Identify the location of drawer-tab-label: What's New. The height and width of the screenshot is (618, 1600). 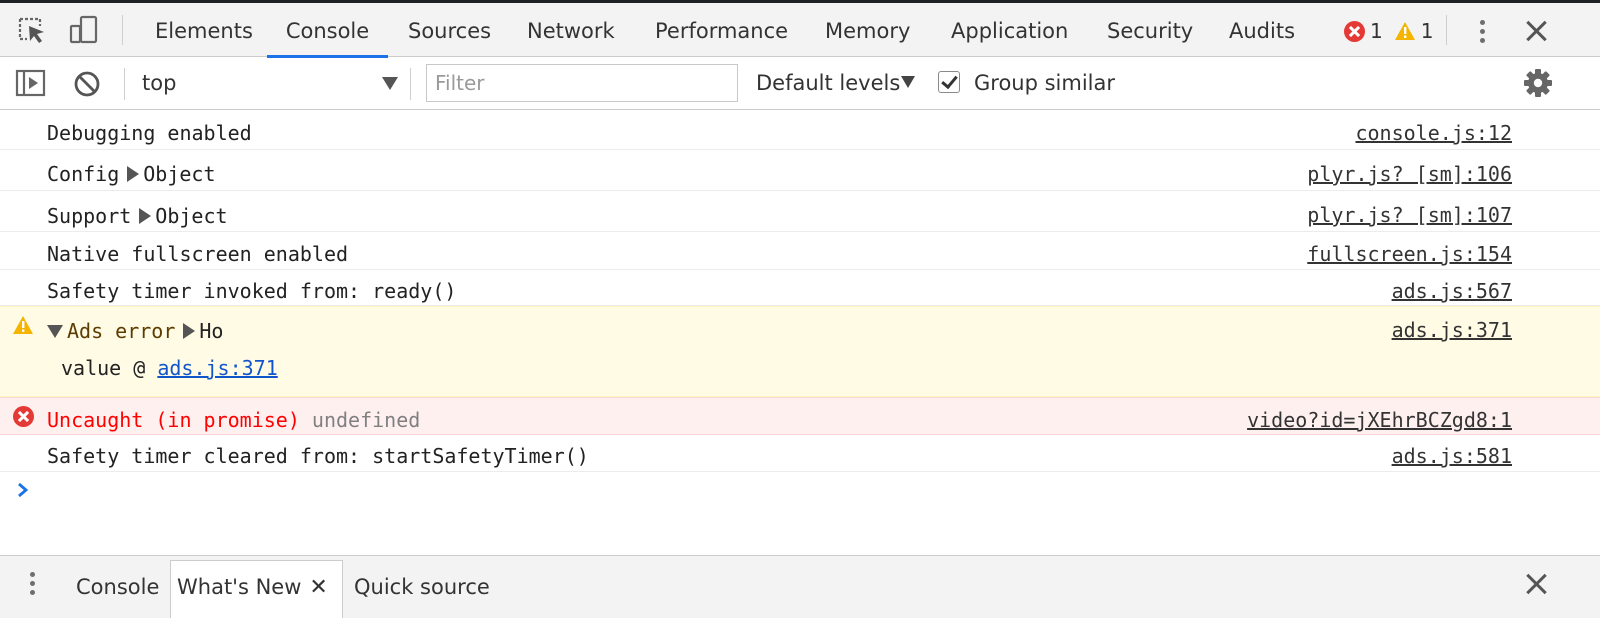
(239, 587).